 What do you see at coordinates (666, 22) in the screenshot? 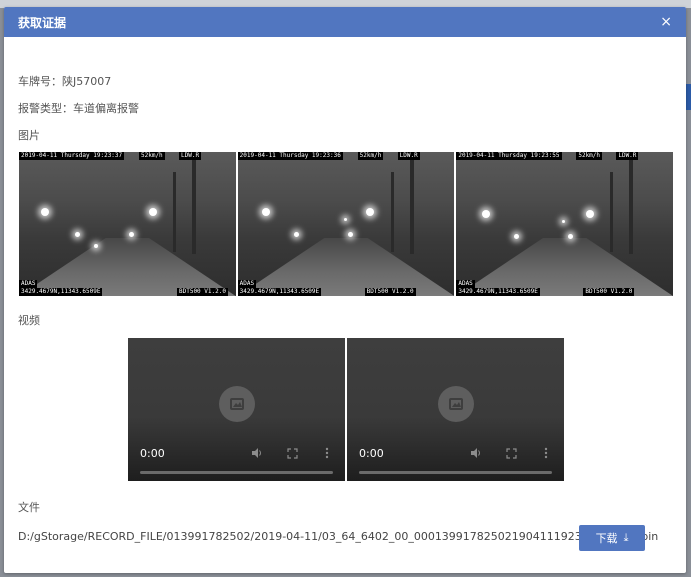
I see `close-button: ×` at bounding box center [666, 22].